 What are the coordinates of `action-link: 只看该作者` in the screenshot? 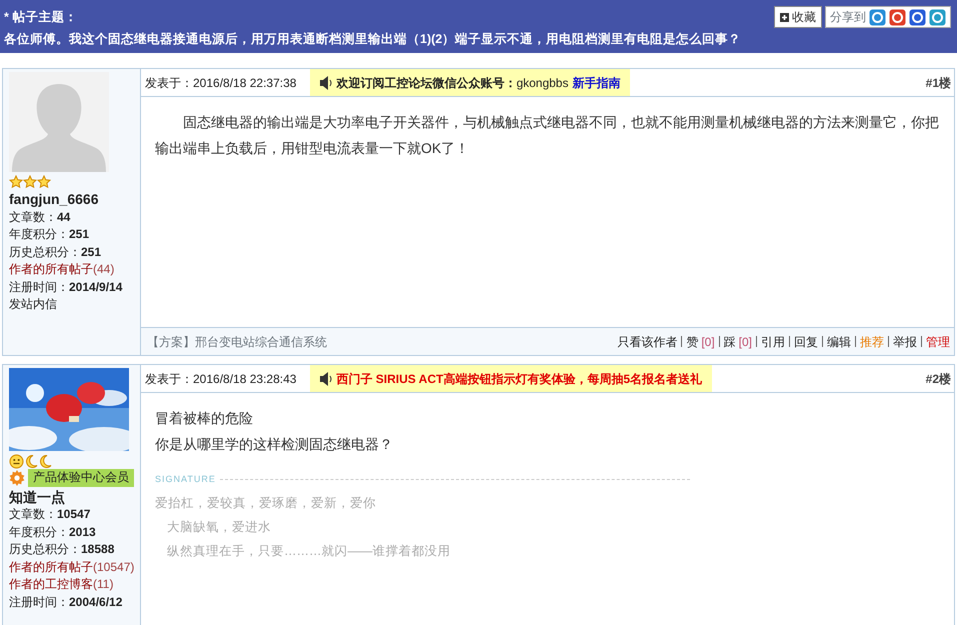 It's located at (647, 341).